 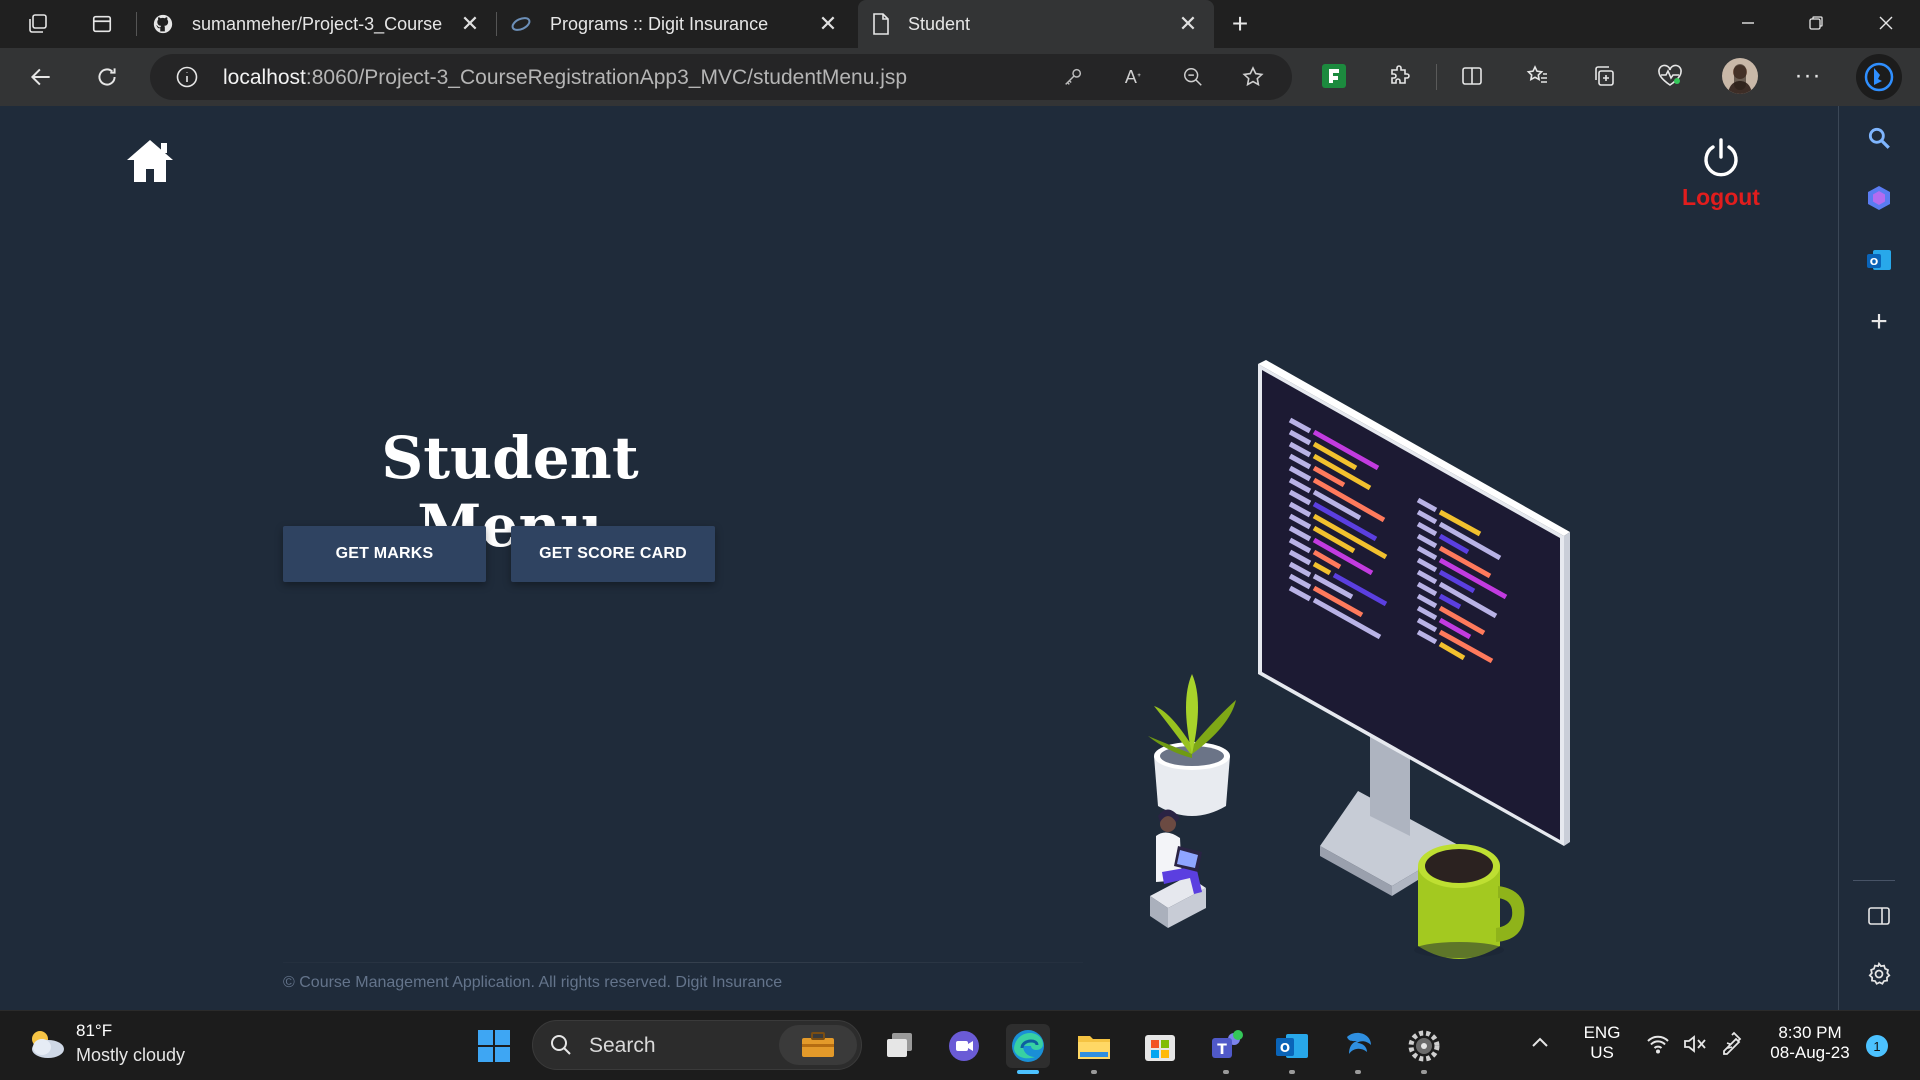 What do you see at coordinates (187, 77) in the screenshot?
I see `site-info-icon` at bounding box center [187, 77].